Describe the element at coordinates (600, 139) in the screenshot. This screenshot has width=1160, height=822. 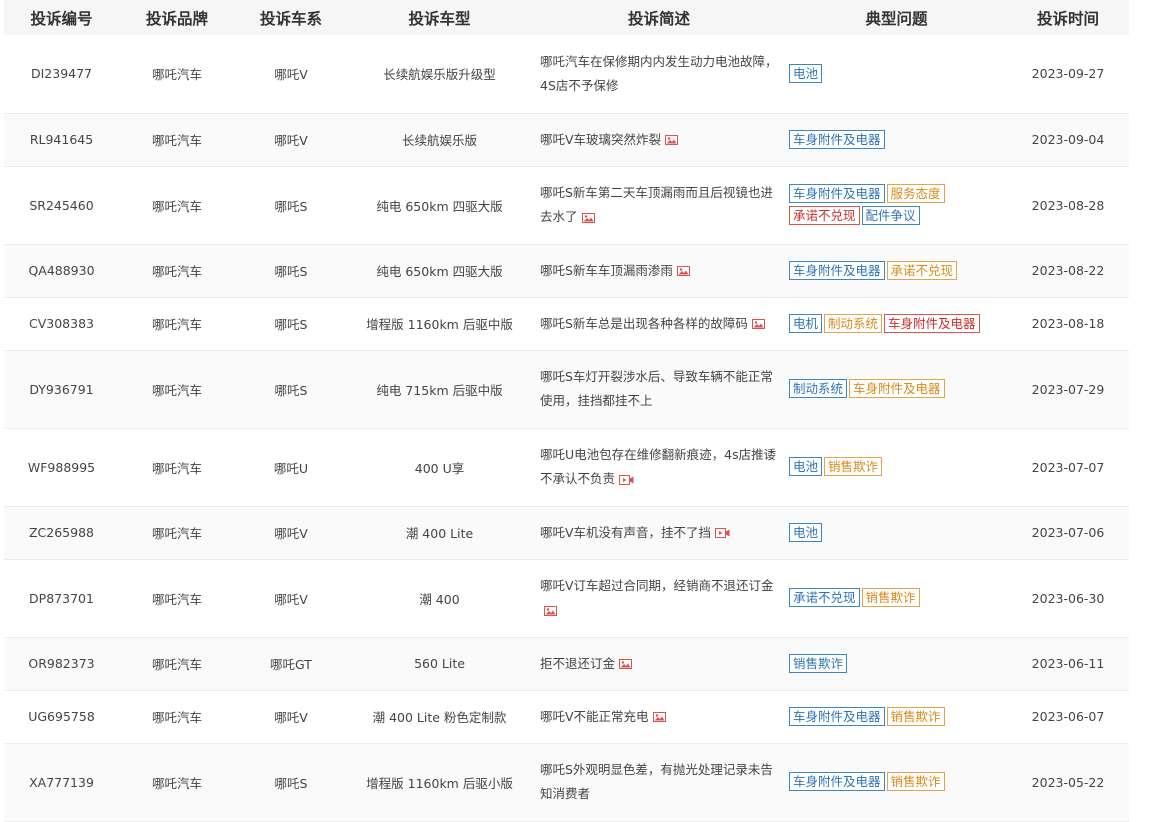
I see `complaint-description-link: 哪吒V车玻璃突然炸裂` at that location.